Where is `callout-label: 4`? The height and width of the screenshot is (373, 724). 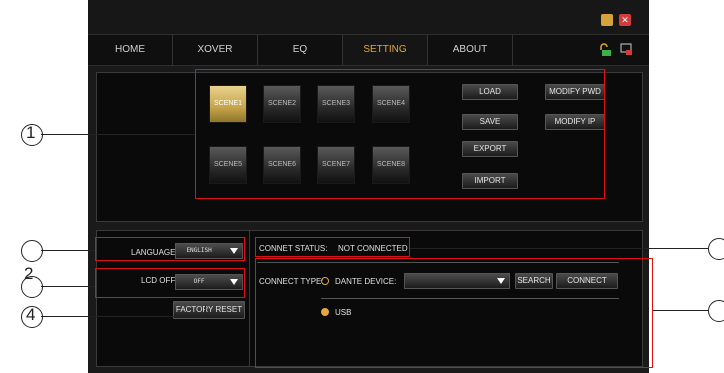
callout-label: 4 is located at coordinates (31, 314).